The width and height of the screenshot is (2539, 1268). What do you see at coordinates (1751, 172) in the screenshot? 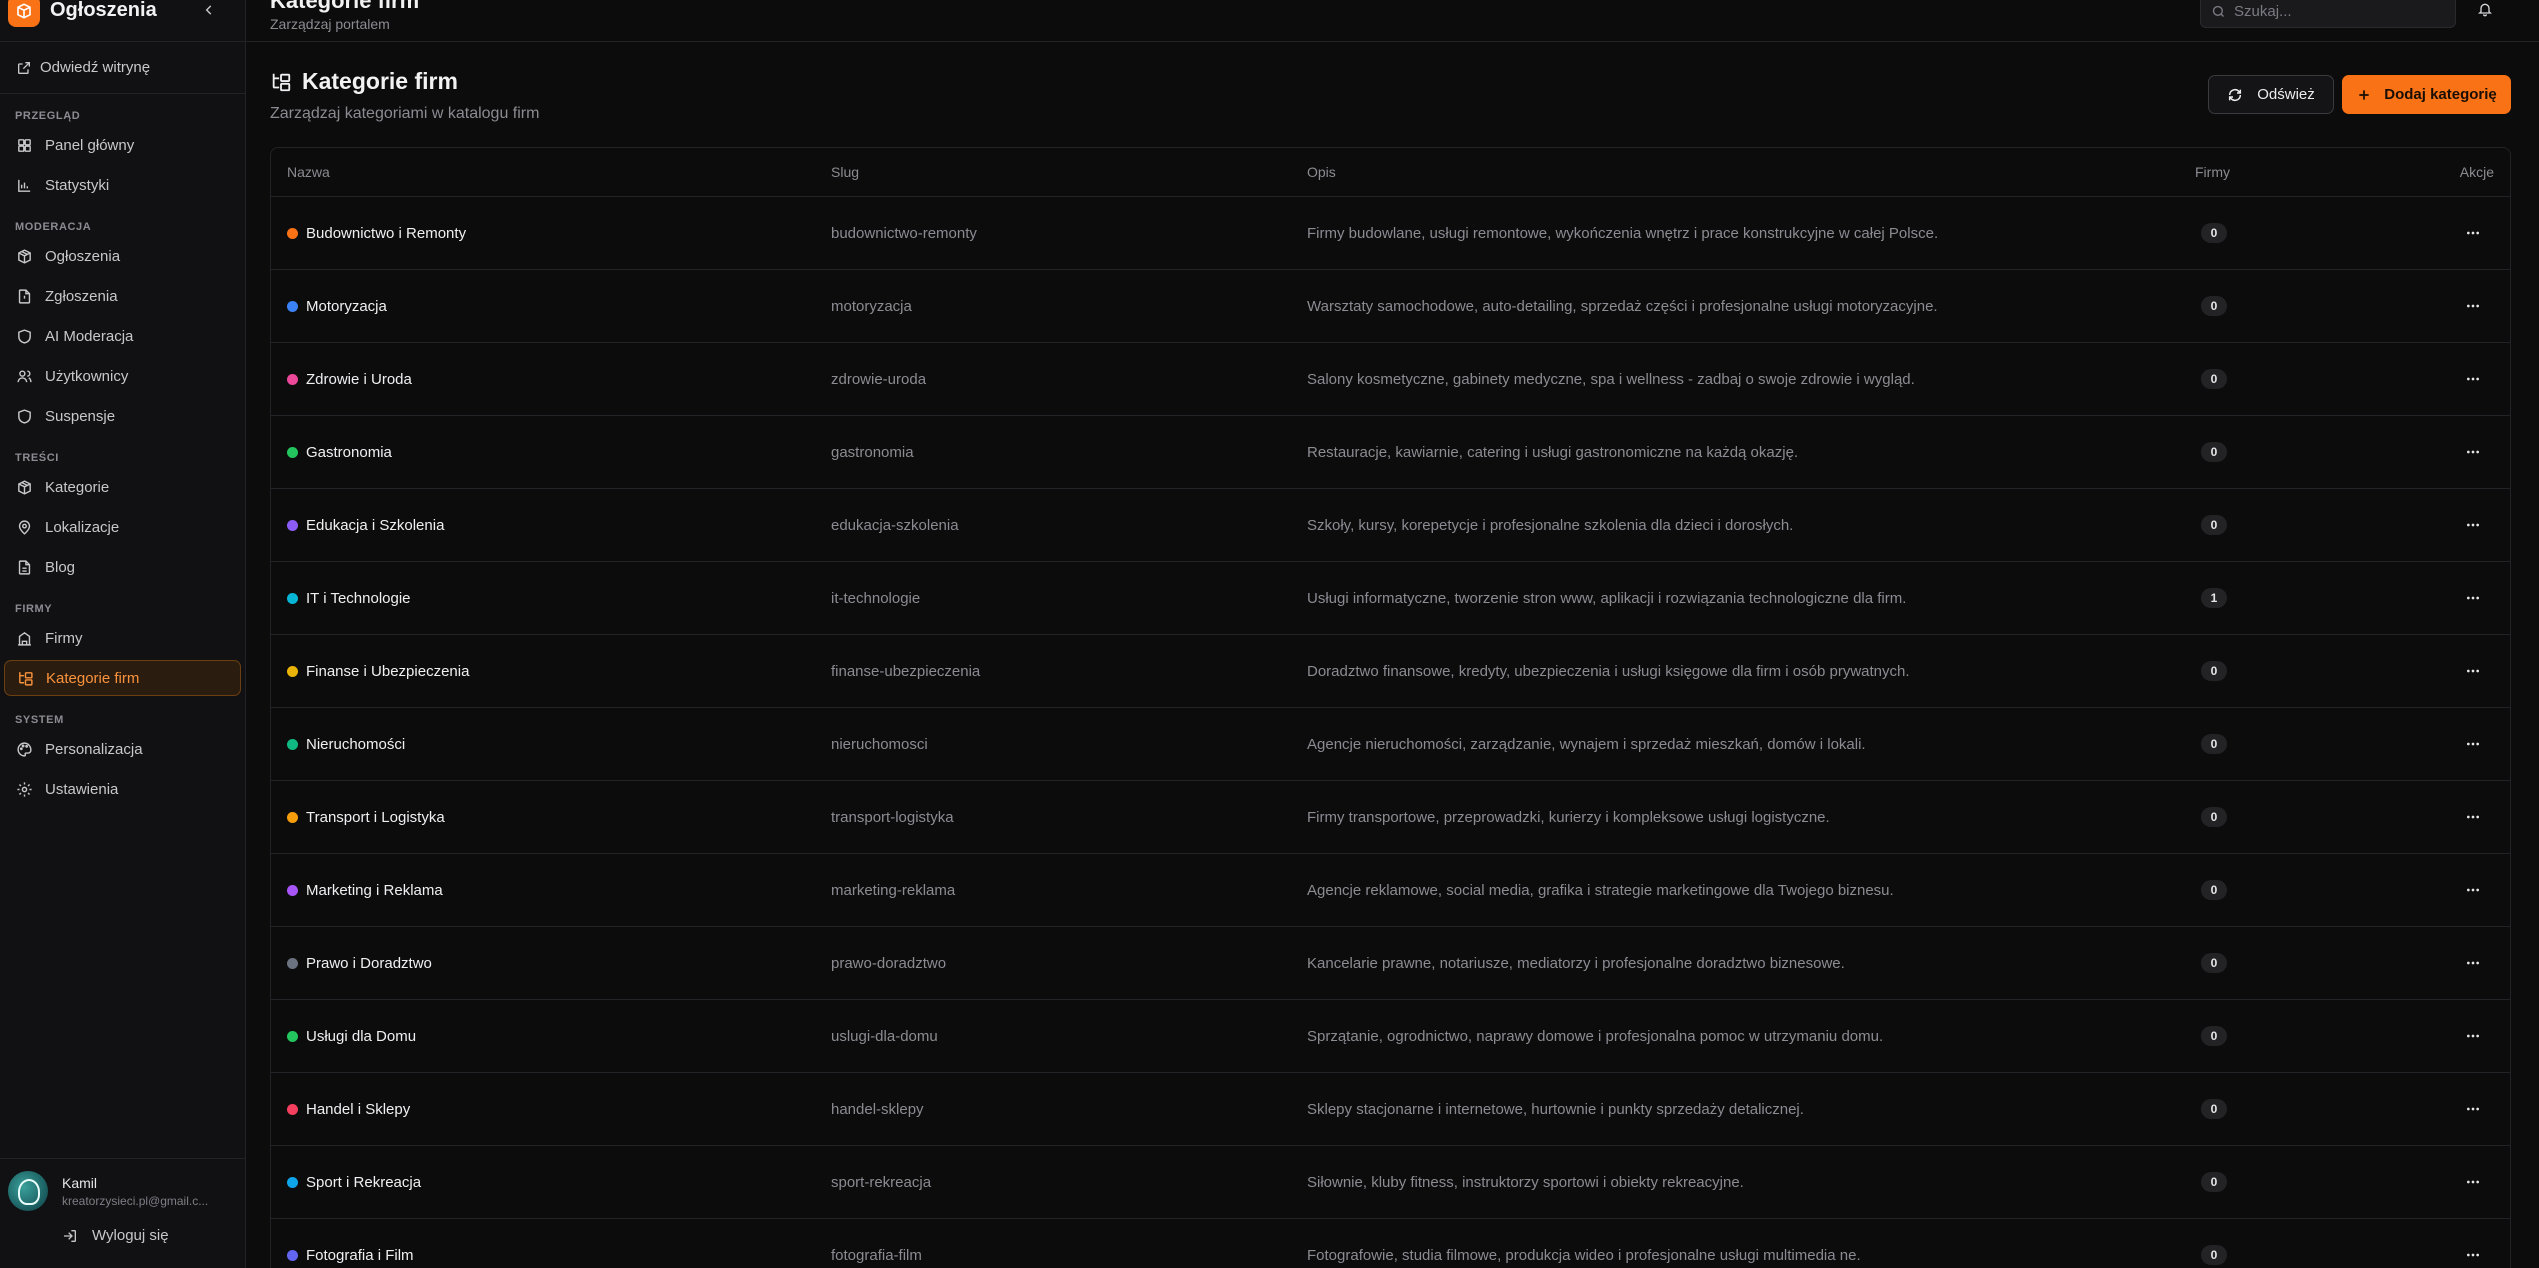
I see `header-desc: Opis` at bounding box center [1751, 172].